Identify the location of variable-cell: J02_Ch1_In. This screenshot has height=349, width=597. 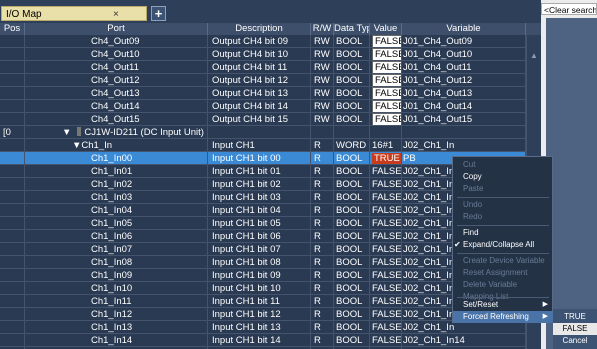
(464, 145).